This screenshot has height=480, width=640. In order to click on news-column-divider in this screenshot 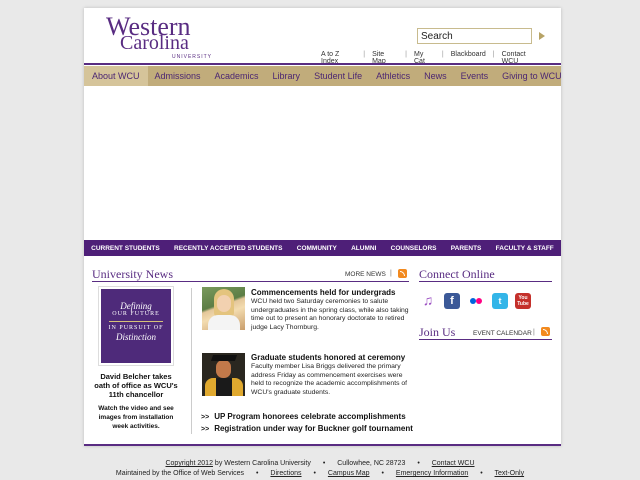, I will do `click(191, 361)`.